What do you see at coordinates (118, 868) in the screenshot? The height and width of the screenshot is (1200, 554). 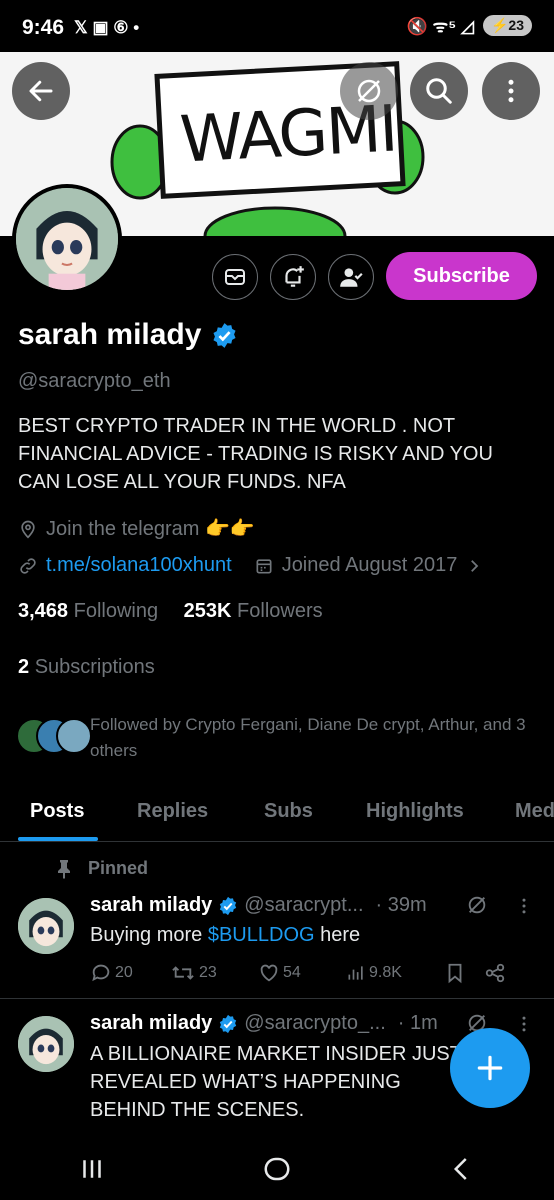 I see `pinned-label: Pinned` at bounding box center [118, 868].